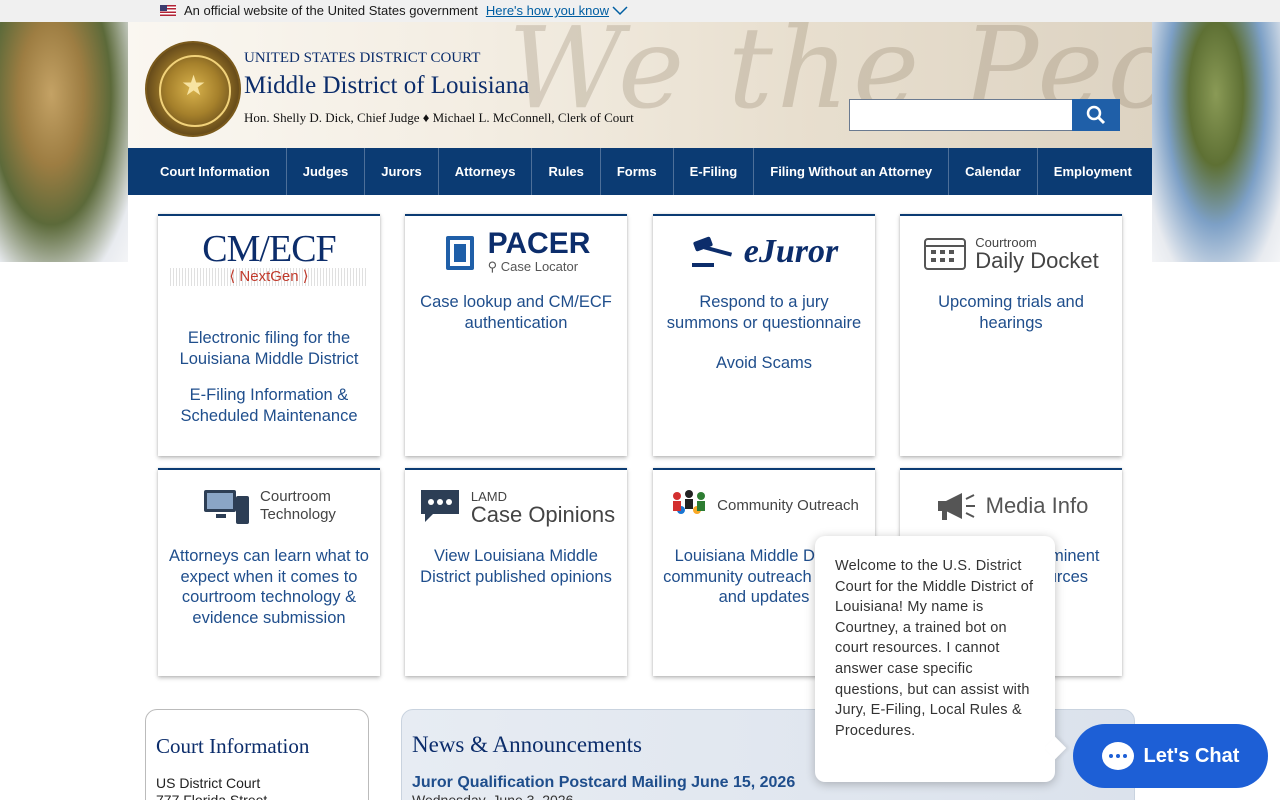  I want to click on nav-judges: Judges, so click(326, 171).